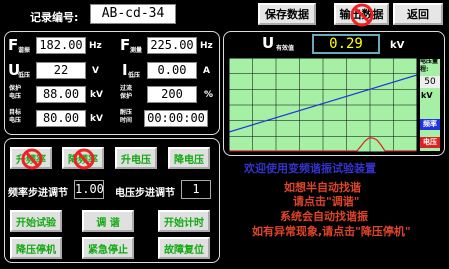  I want to click on overcurrent-protect-field: 200, so click(172, 94).